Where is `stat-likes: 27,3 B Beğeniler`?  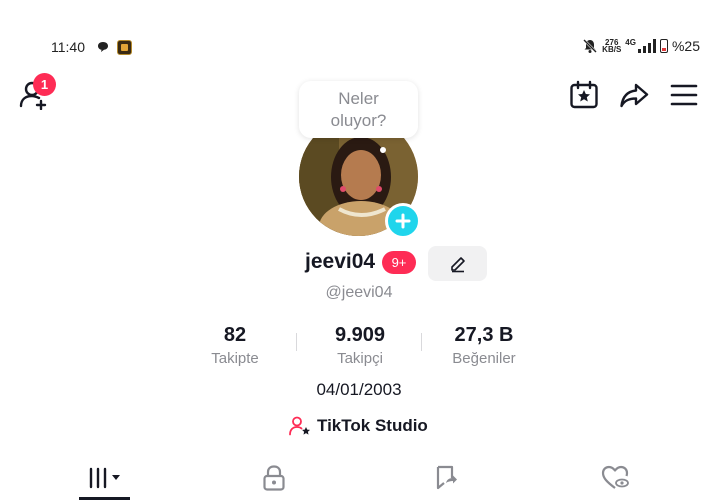
stat-likes: 27,3 B Beğeniler is located at coordinates (484, 346).